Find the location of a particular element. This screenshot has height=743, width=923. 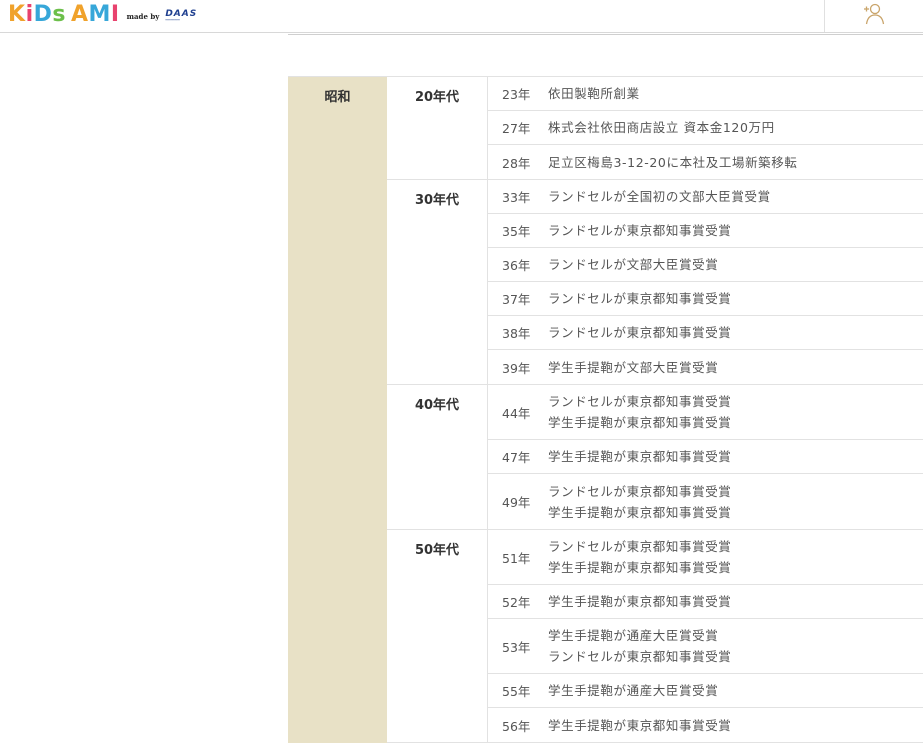

event-description: 学生手提鞄が通産大臣賞受賞 ランドセルが東京都知事賞受賞 is located at coordinates (639, 646).